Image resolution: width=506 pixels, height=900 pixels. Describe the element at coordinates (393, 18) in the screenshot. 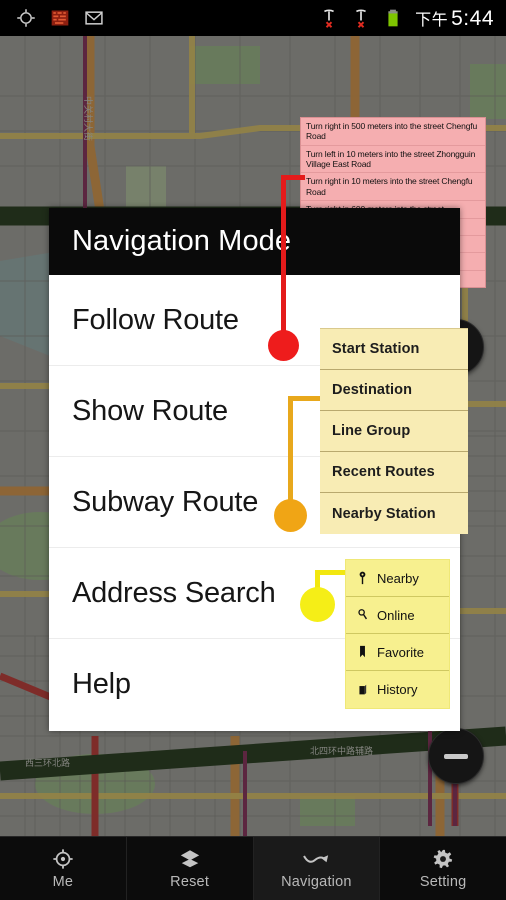

I see `battery-icon` at that location.